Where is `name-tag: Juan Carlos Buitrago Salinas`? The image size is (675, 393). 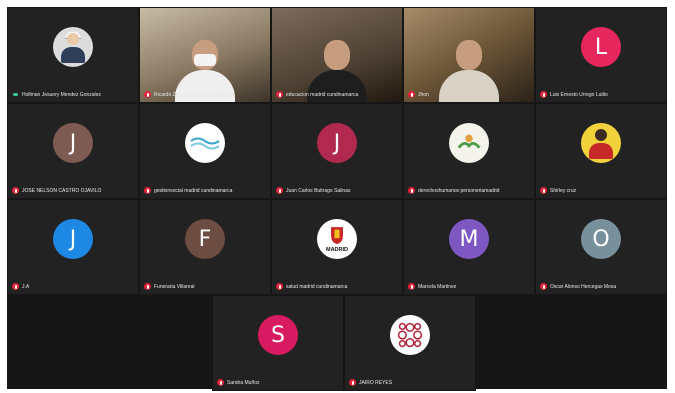
name-tag: Juan Carlos Buitrago Salinas is located at coordinates (337, 190).